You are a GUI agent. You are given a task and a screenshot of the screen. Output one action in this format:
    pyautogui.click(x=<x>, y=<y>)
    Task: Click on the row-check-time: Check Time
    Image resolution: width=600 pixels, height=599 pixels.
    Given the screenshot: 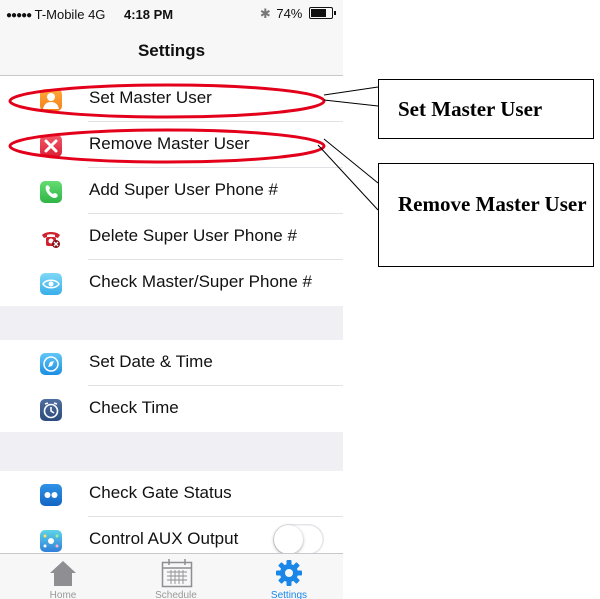 What is the action you would take?
    pyautogui.click(x=171, y=409)
    